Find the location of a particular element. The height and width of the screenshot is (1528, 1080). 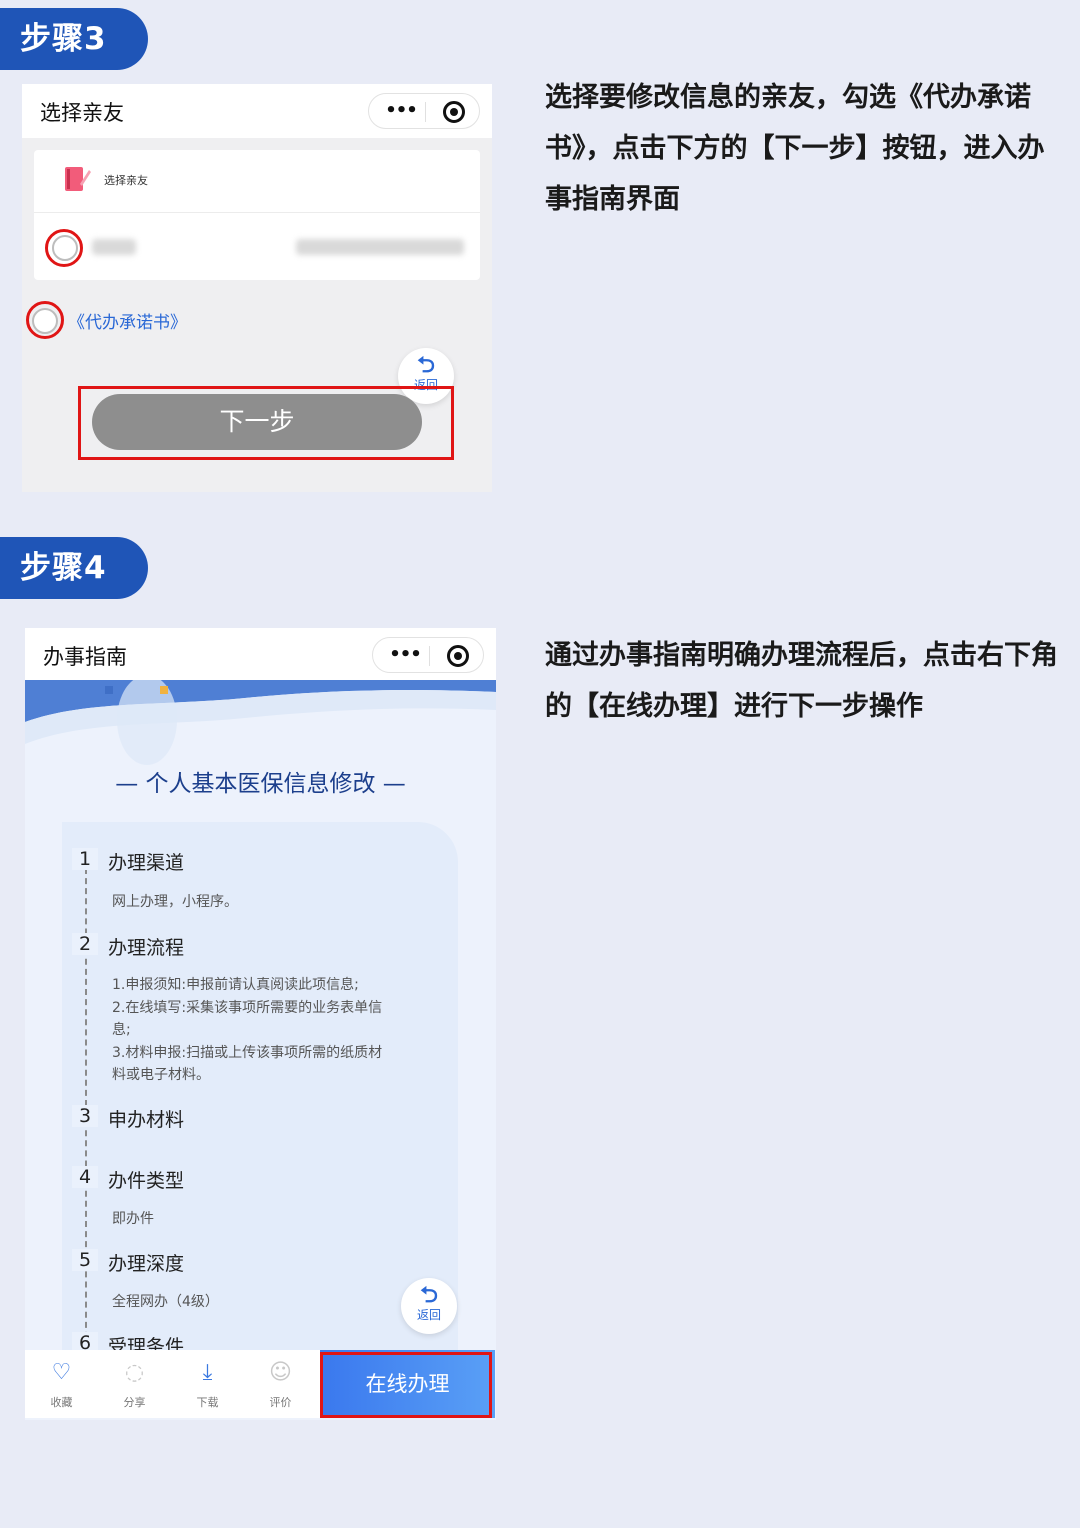

tab-download: ⤓ 下载 is located at coordinates (207, 1384).